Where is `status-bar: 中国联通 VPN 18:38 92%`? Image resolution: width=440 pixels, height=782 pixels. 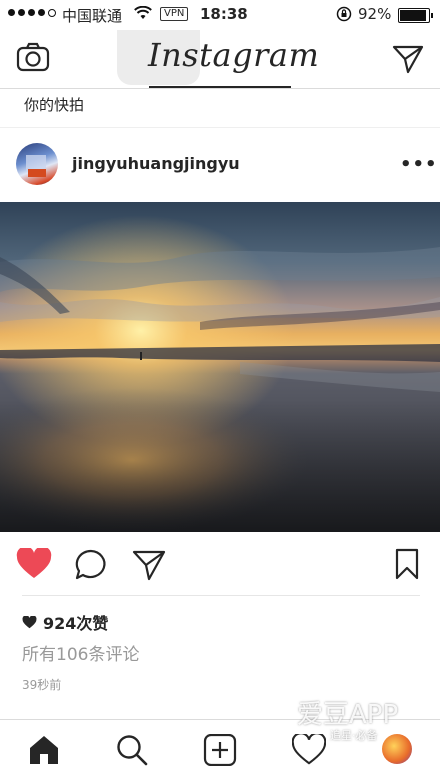
status-bar: 中国联通 VPN 18:38 92% is located at coordinates (220, 15).